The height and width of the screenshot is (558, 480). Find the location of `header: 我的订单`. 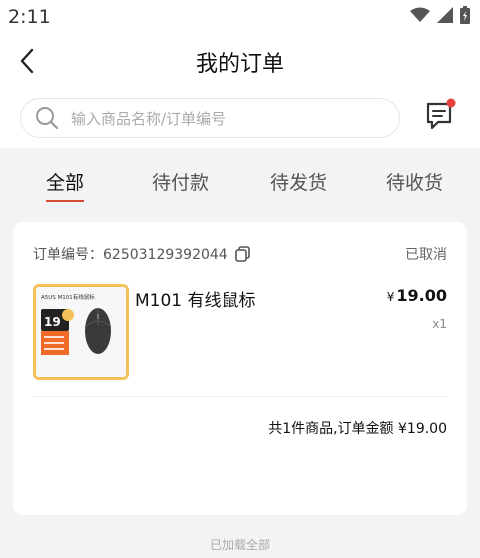

header: 我的订单 is located at coordinates (240, 61).